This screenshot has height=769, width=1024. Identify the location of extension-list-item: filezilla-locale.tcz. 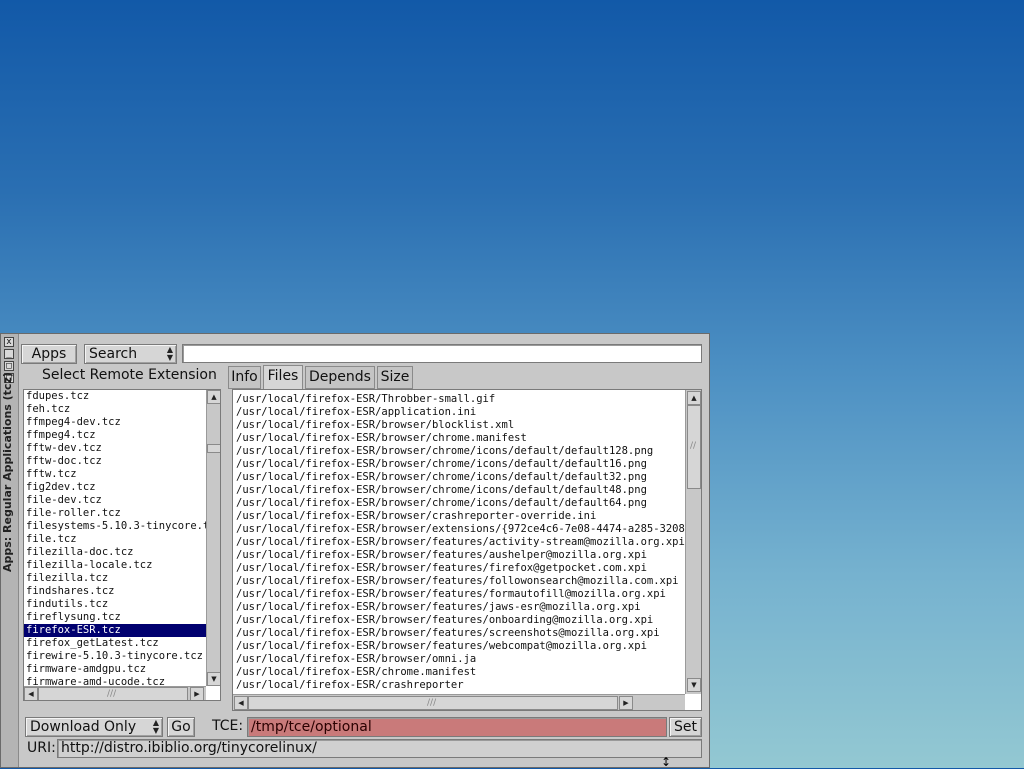
(115, 565).